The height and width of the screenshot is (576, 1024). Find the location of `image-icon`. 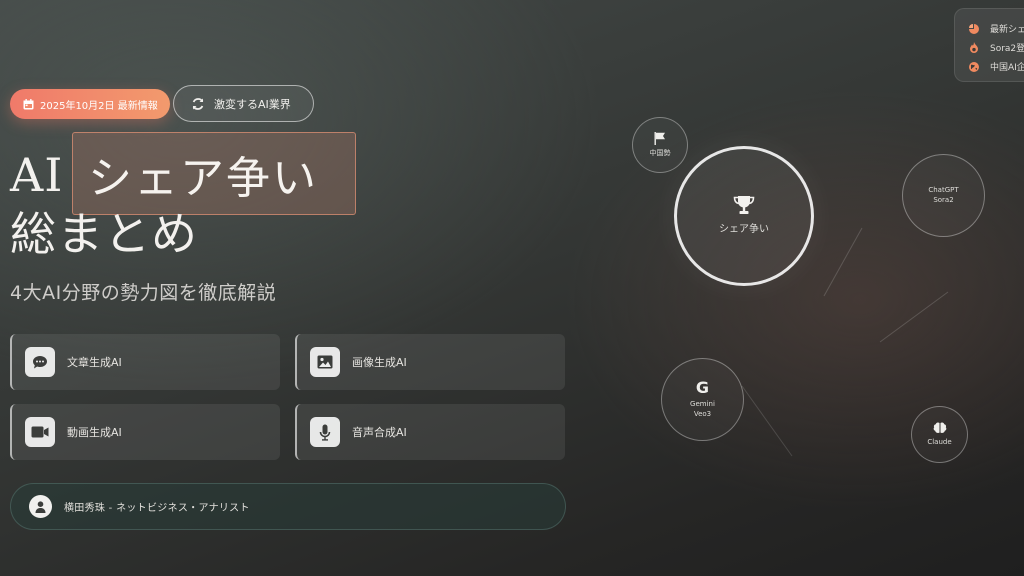

image-icon is located at coordinates (325, 362).